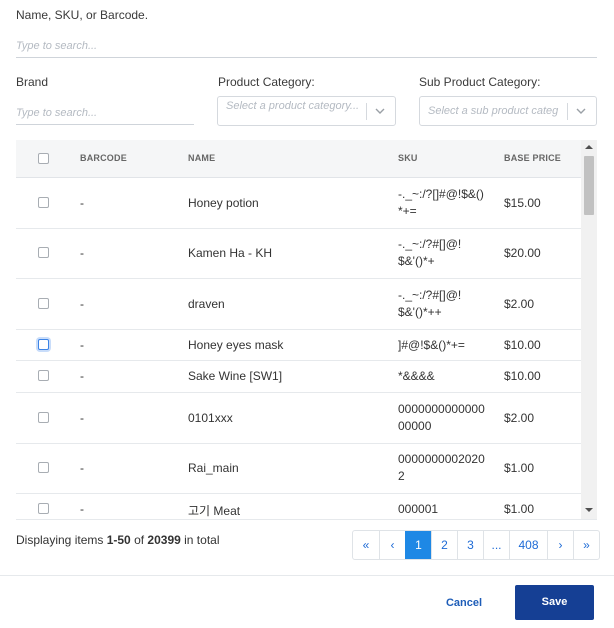  Describe the element at coordinates (306, 46) in the screenshot. I see `search-input` at that location.